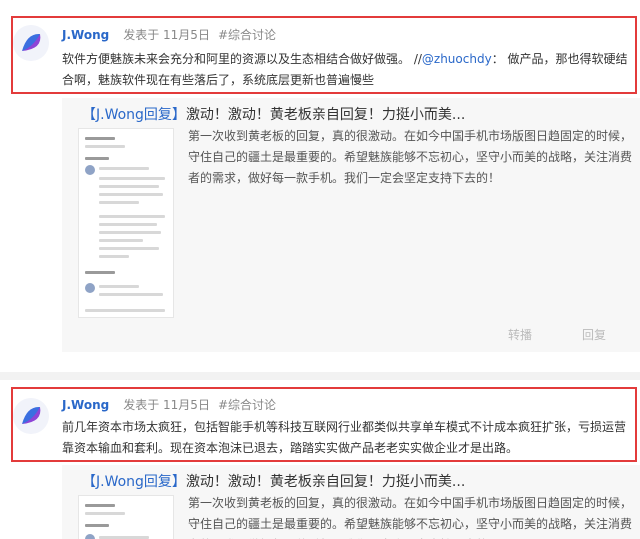  What do you see at coordinates (351, 336) in the screenshot?
I see `quote-actions: 转播 回复` at bounding box center [351, 336].